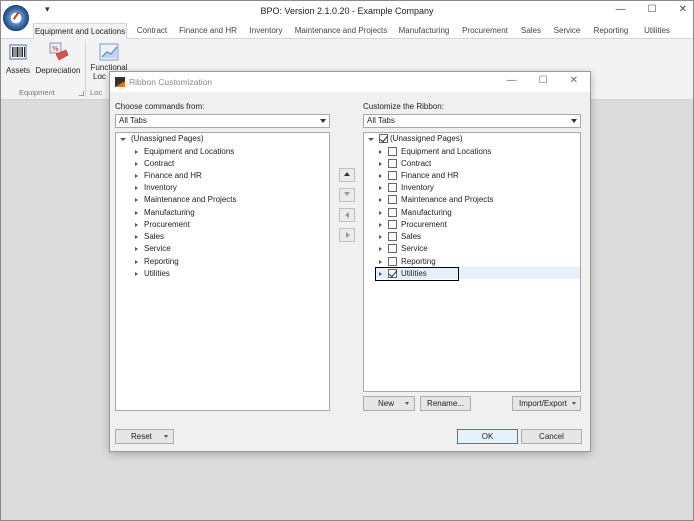  I want to click on reset-button: Reset, so click(144, 436).